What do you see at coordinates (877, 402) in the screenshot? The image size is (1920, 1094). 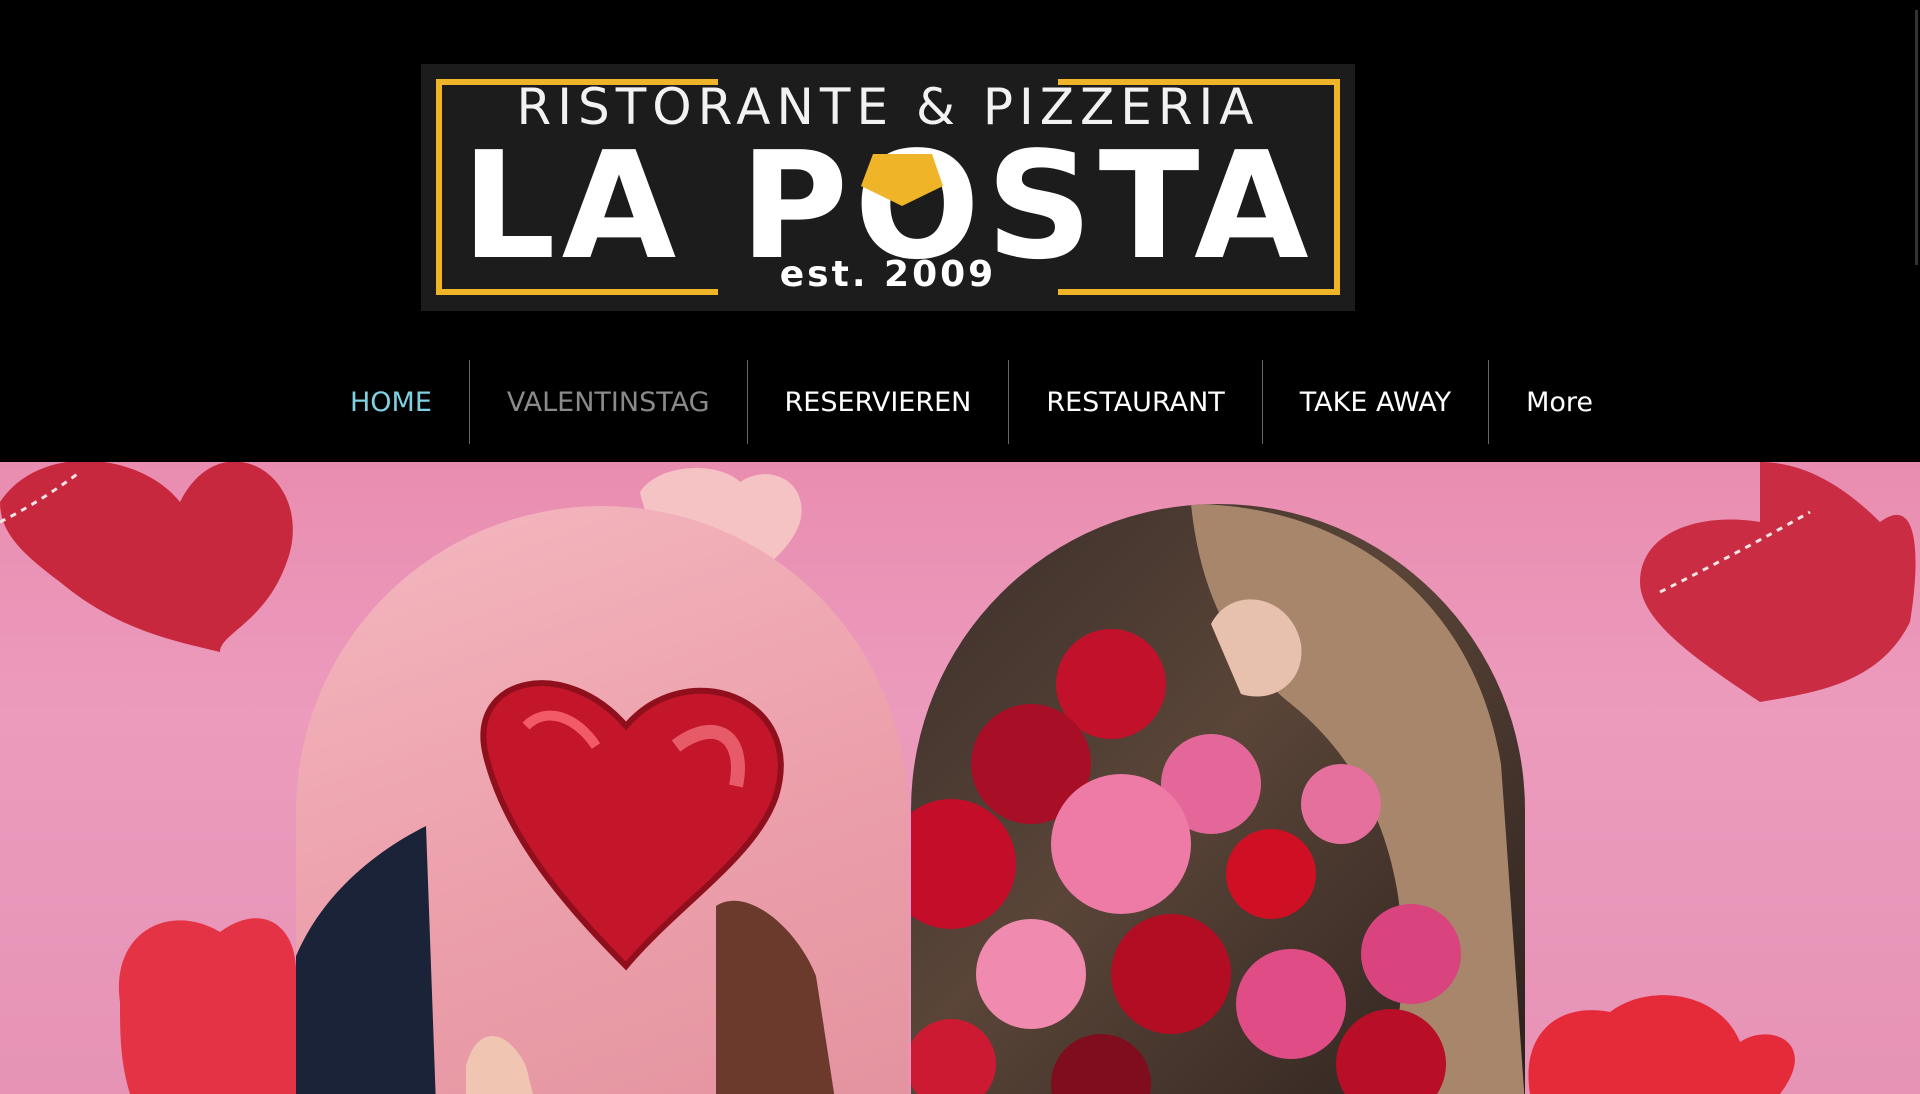 I see `nav-reservieren: RESERVIEREN` at bounding box center [877, 402].